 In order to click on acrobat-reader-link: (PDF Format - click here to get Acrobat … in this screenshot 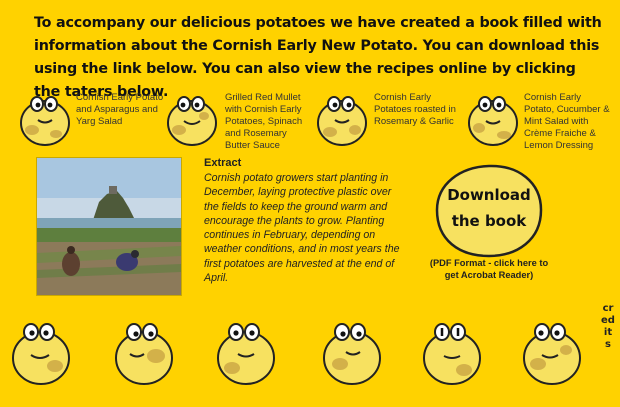, I will do `click(489, 269)`.